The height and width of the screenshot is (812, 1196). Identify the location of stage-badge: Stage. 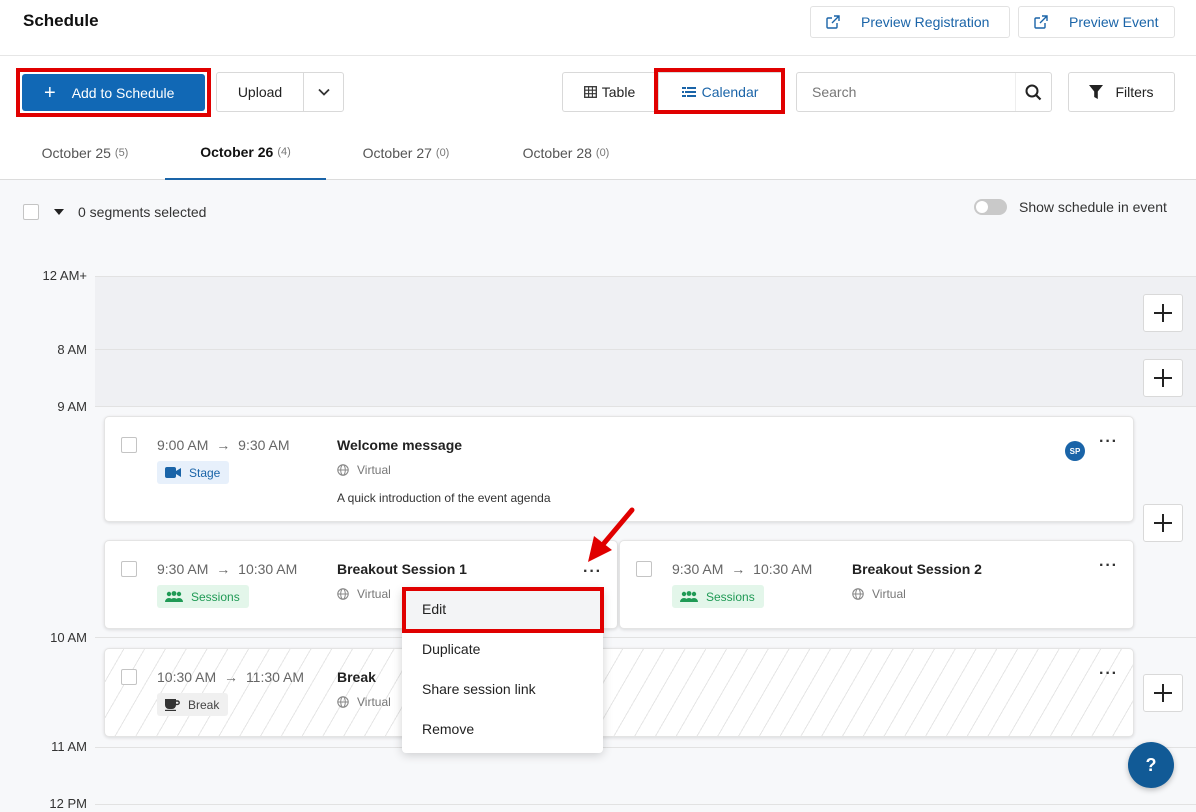
(193, 472).